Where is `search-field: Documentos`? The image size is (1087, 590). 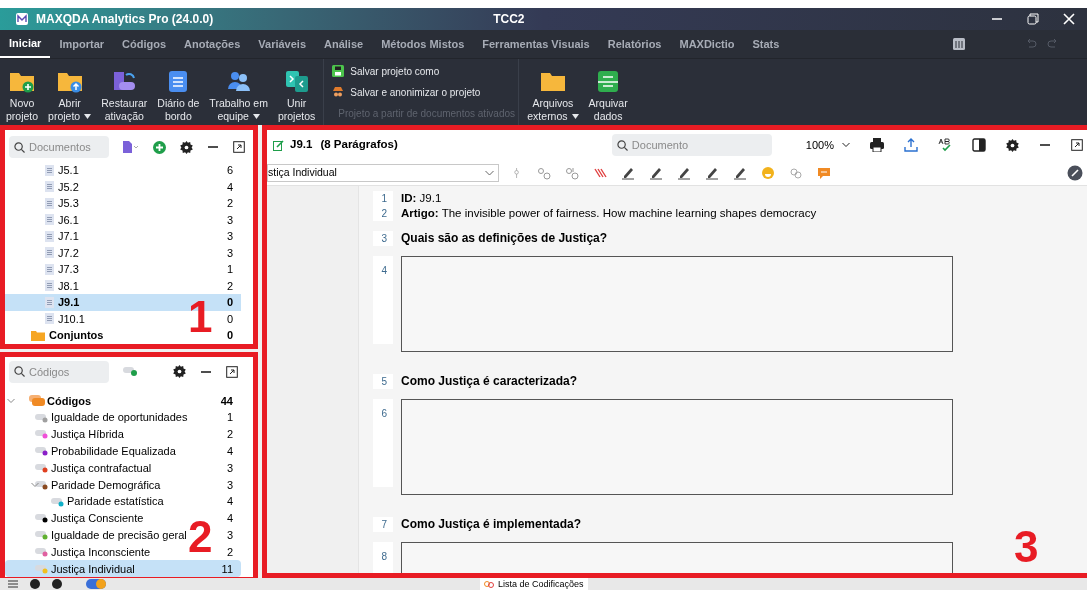 search-field: Documentos is located at coordinates (59, 147).